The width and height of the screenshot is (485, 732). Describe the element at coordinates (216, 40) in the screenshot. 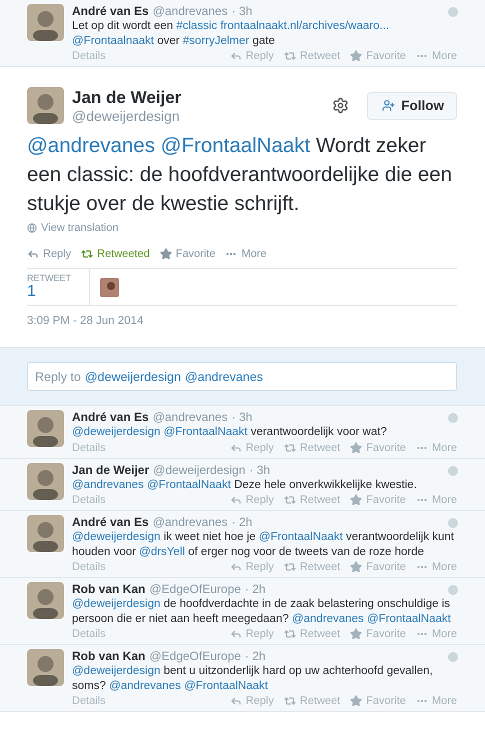

I see `mention-link: #sorryJelmer` at that location.